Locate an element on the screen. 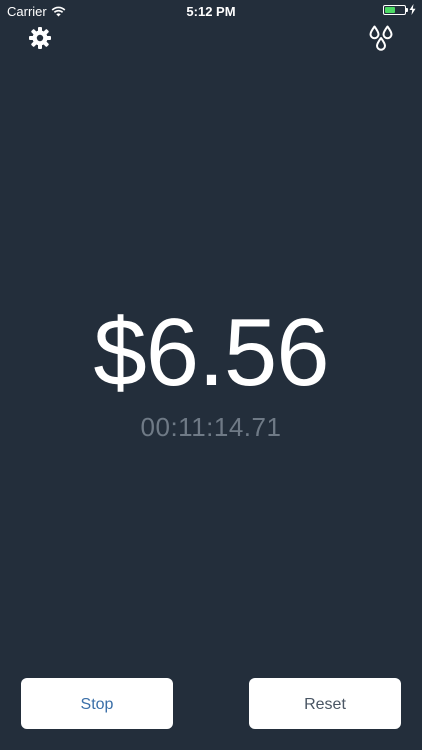  settings-button is located at coordinates (40, 38).